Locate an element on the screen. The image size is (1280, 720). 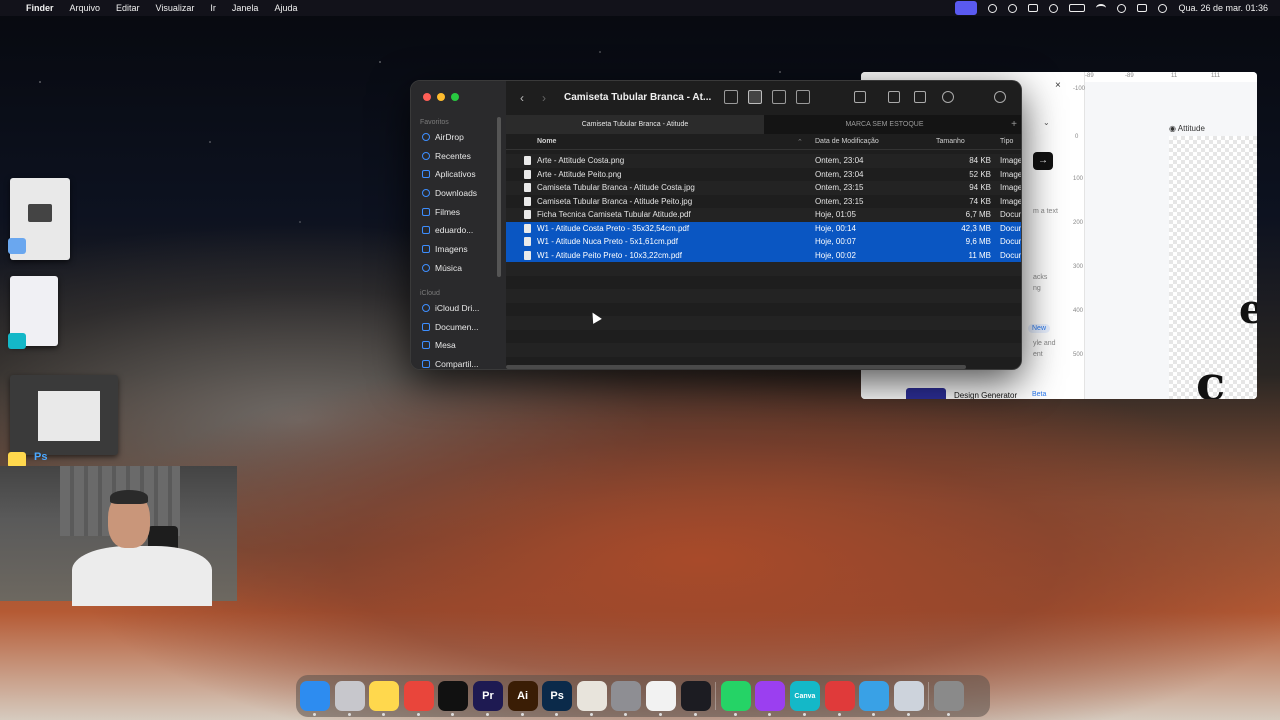
sidebar-item-downloads: Downloads is located at coordinates (449, 193).